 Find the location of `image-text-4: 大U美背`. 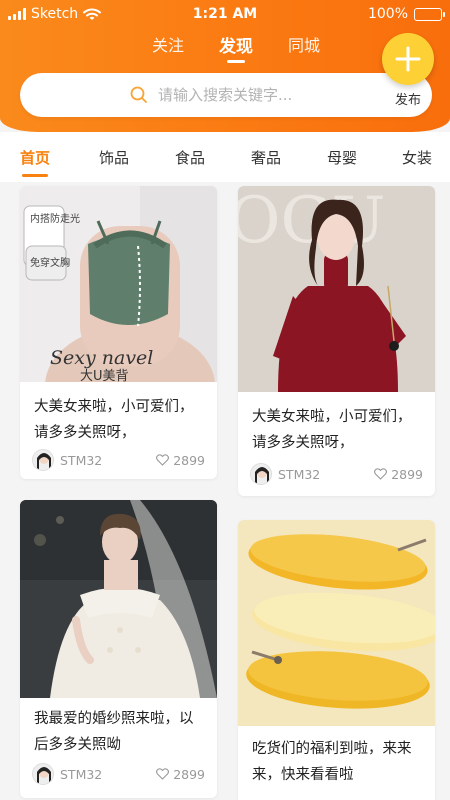

image-text-4: 大U美背 is located at coordinates (104, 375).